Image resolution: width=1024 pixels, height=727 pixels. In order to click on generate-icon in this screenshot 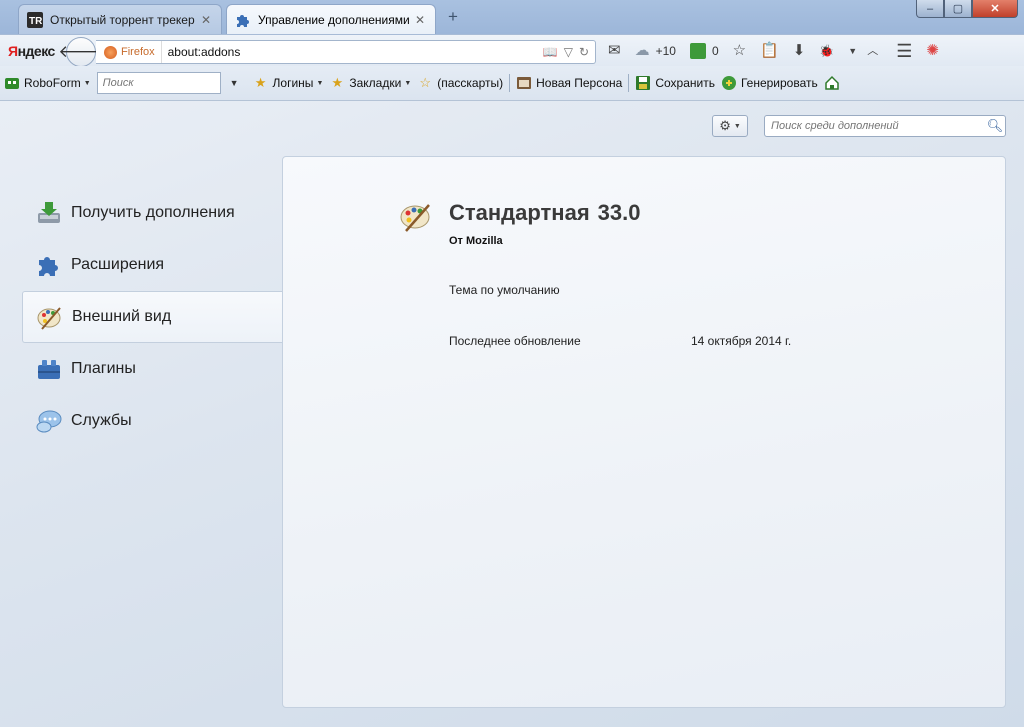, I will do `click(729, 83)`.